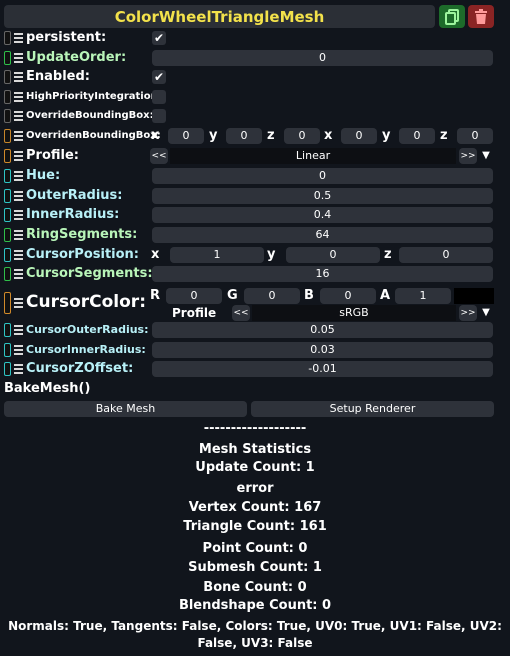  I want to click on field-label: HighPriorityIntegration:, so click(94, 96).